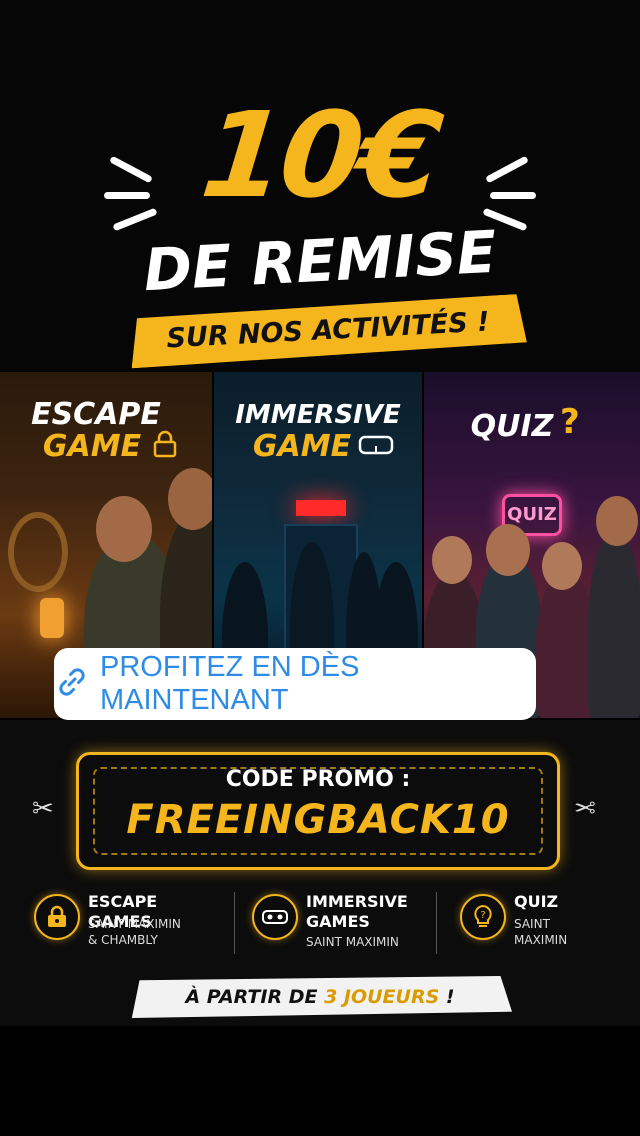  I want to click on min-players-note: À PARTIR DE 3 JOUEURS !, so click(320, 997).